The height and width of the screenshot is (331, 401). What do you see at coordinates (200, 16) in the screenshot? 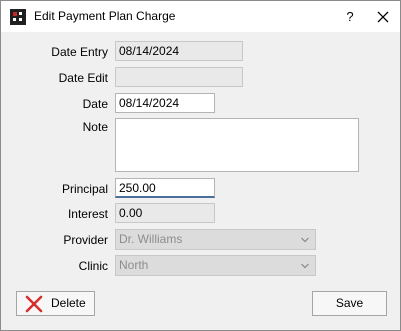
I see `title-bar: Edit Payment Plan Charge ?` at bounding box center [200, 16].